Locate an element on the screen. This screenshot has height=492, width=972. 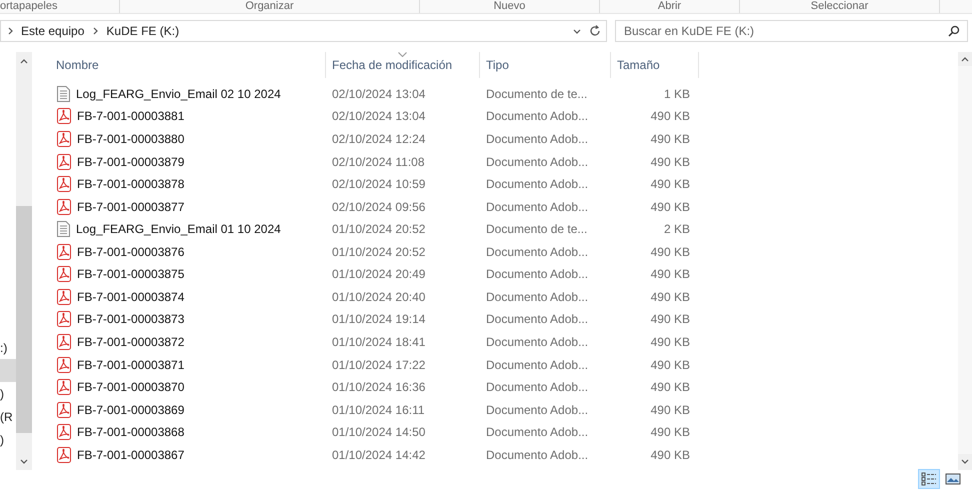
file-name: FB-7-001-00003874 is located at coordinates (130, 297).